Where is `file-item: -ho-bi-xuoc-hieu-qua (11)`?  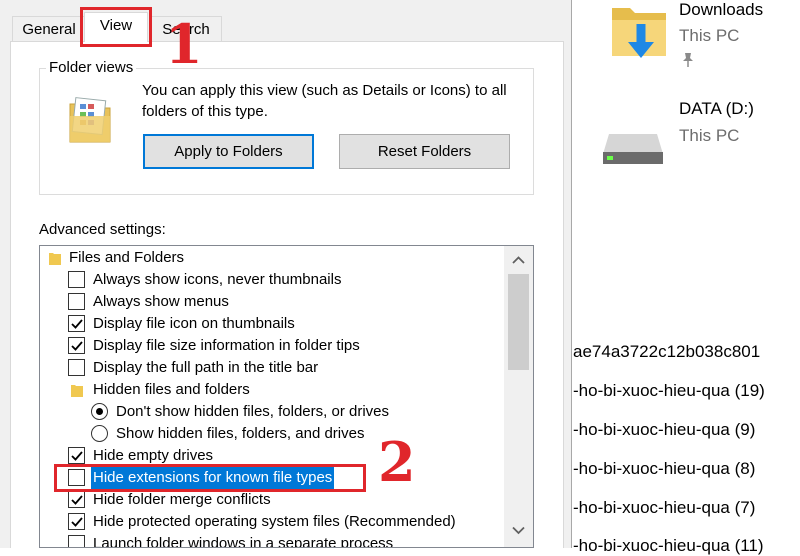
file-item: -ho-bi-xuoc-hieu-qua (11) is located at coordinates (668, 546).